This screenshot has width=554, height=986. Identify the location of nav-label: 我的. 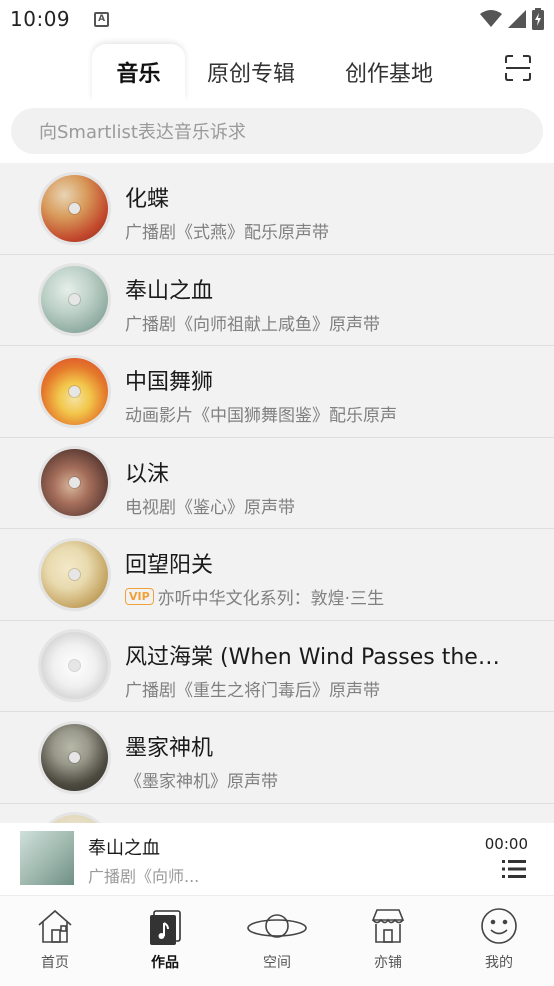
(499, 963).